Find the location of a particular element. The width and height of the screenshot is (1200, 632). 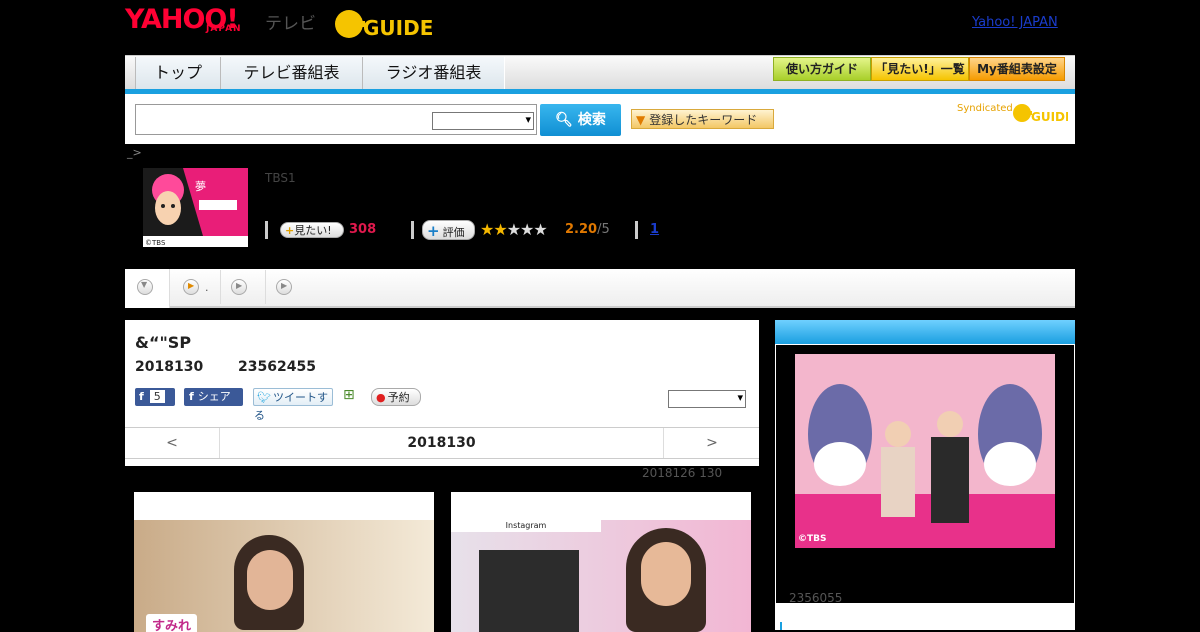

search-icon: 🔍︎ is located at coordinates (564, 120).